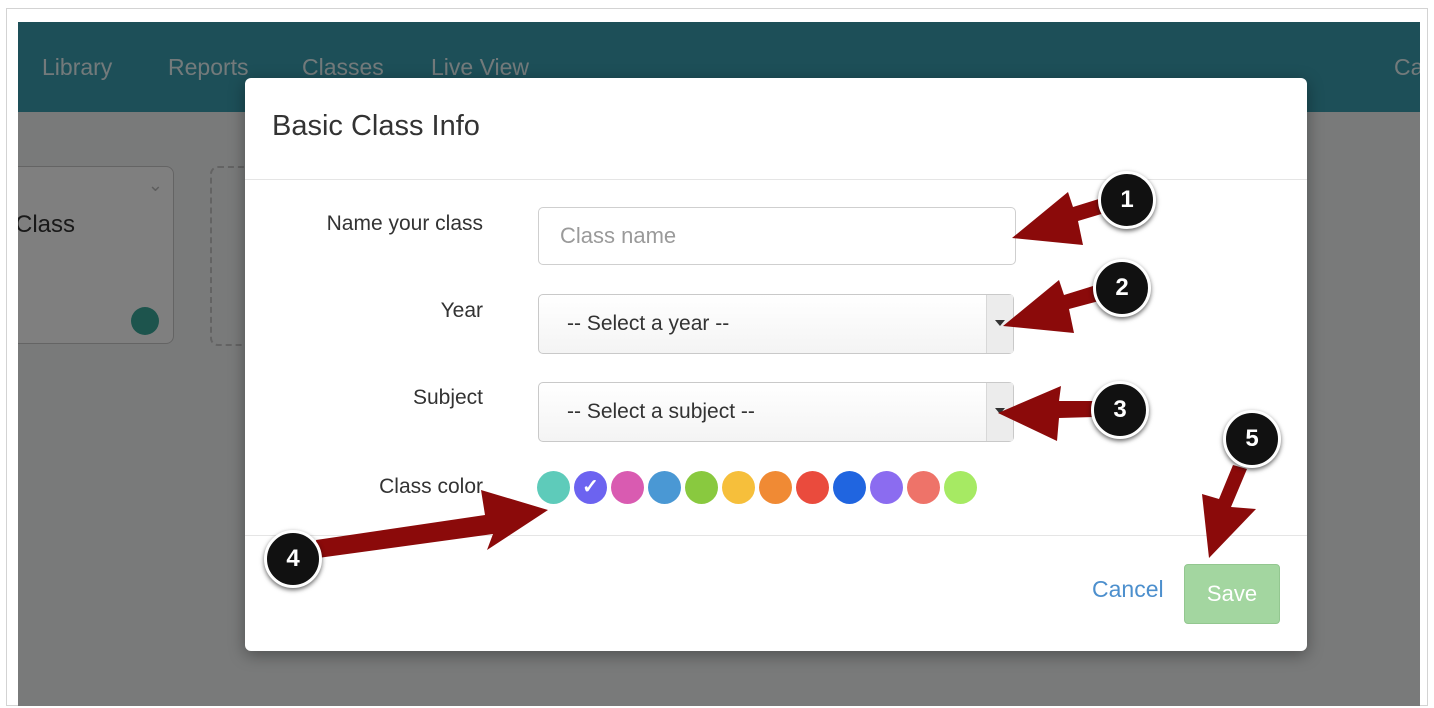 The image size is (1434, 708). I want to click on checkmark-icon: ✓, so click(590, 487).